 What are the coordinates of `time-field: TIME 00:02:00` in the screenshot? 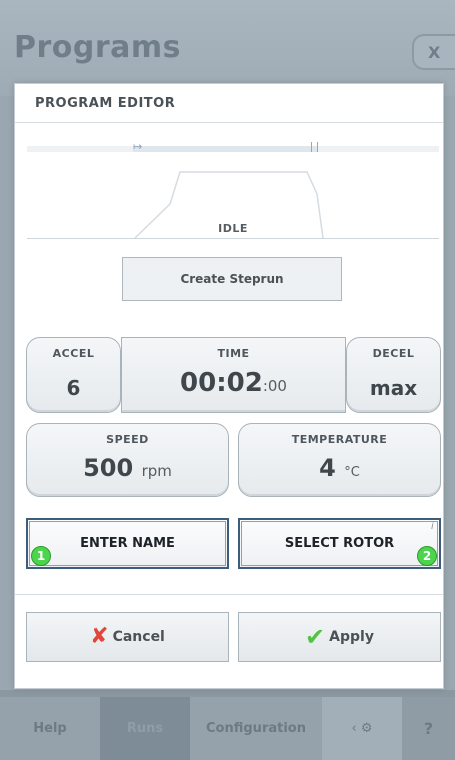 It's located at (233, 375).